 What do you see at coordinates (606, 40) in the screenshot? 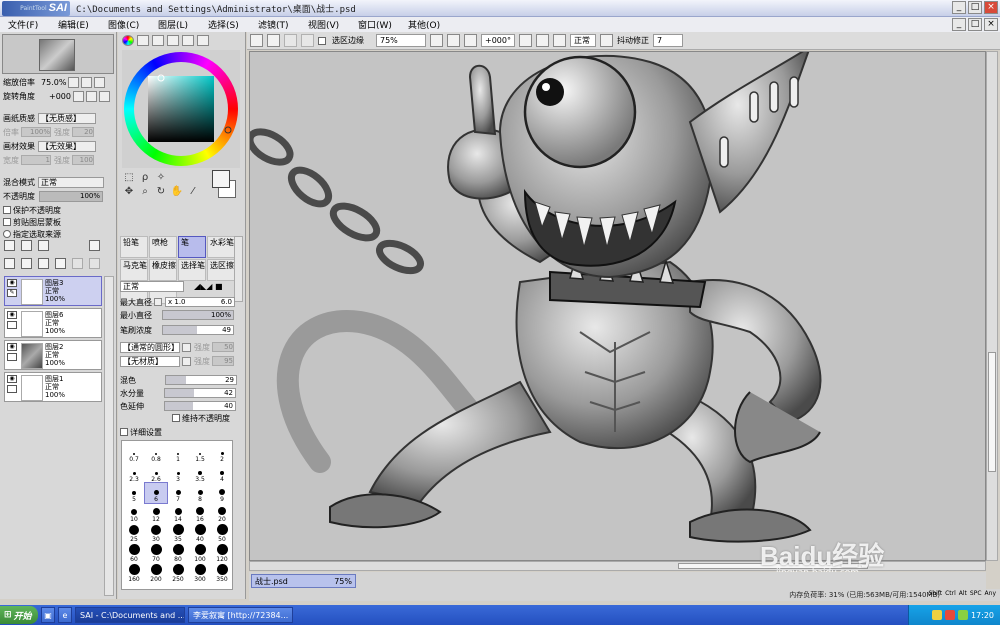
I see `flip-icon` at bounding box center [606, 40].